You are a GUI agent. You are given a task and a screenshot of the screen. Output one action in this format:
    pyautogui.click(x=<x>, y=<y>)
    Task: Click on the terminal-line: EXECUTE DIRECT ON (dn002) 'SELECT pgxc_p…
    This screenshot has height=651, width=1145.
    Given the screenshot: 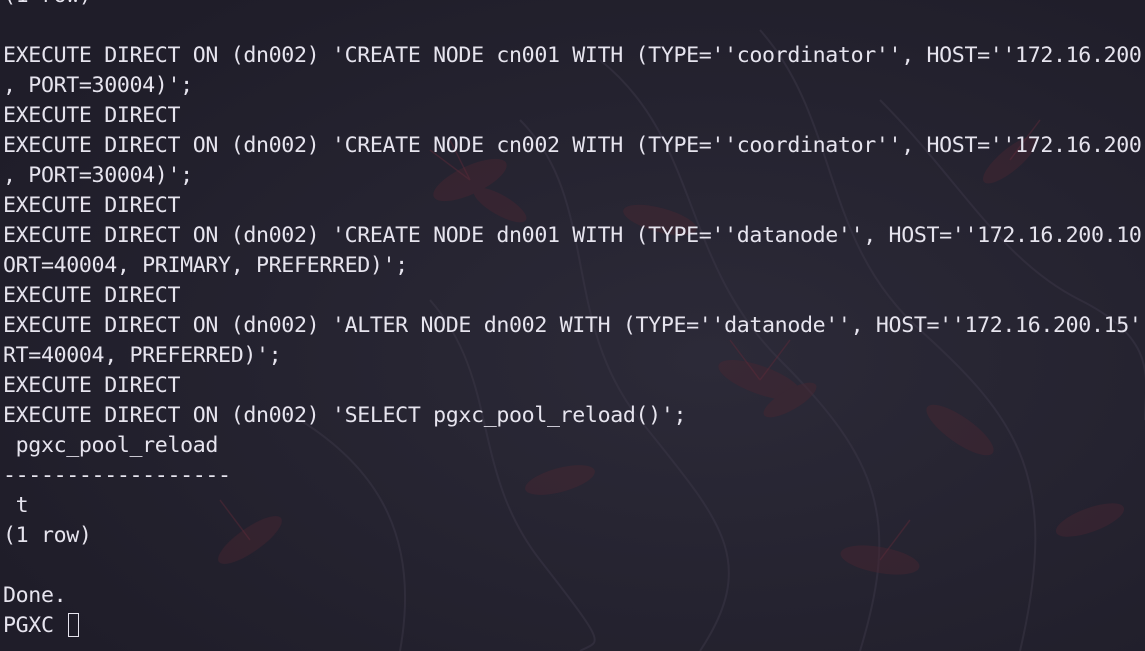 What is the action you would take?
    pyautogui.click(x=345, y=415)
    